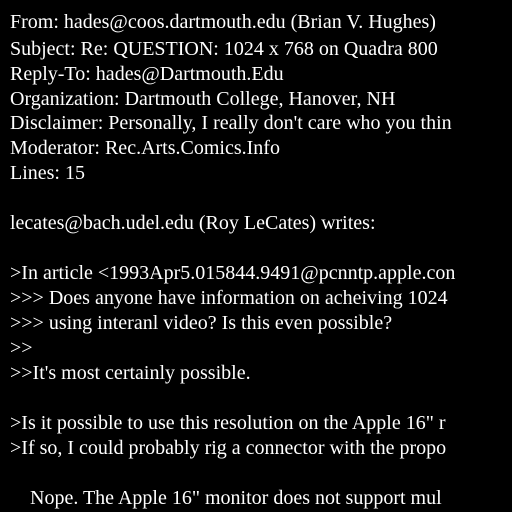 The image size is (512, 512). Describe the element at coordinates (130, 373) in the screenshot. I see `quoted-line: >>It's most certainly possible.` at that location.